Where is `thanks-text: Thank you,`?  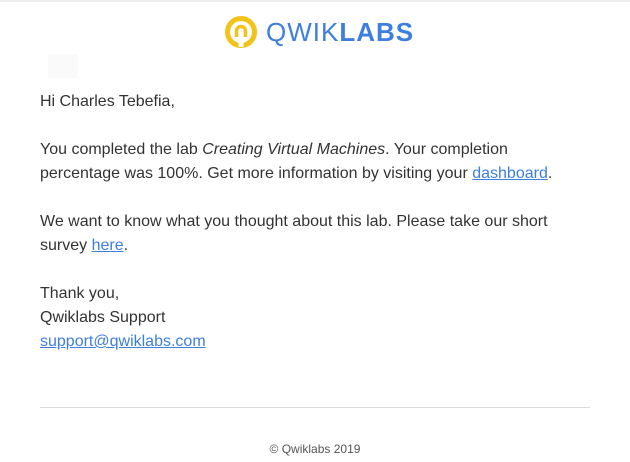
thanks-text: Thank you, is located at coordinates (80, 293).